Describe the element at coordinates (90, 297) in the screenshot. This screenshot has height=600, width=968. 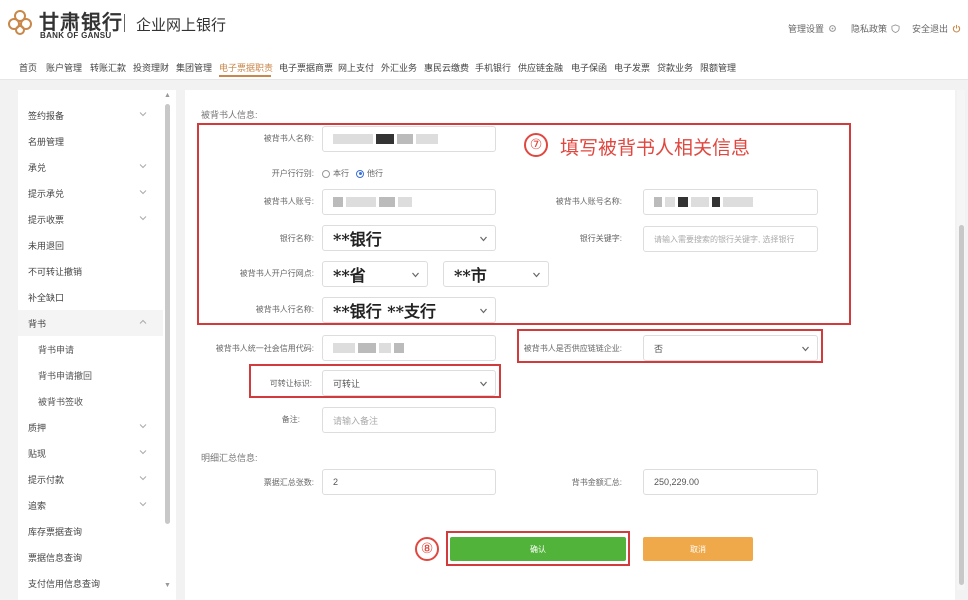
I see `sidebar-item-complete-gap: 补全缺口` at that location.